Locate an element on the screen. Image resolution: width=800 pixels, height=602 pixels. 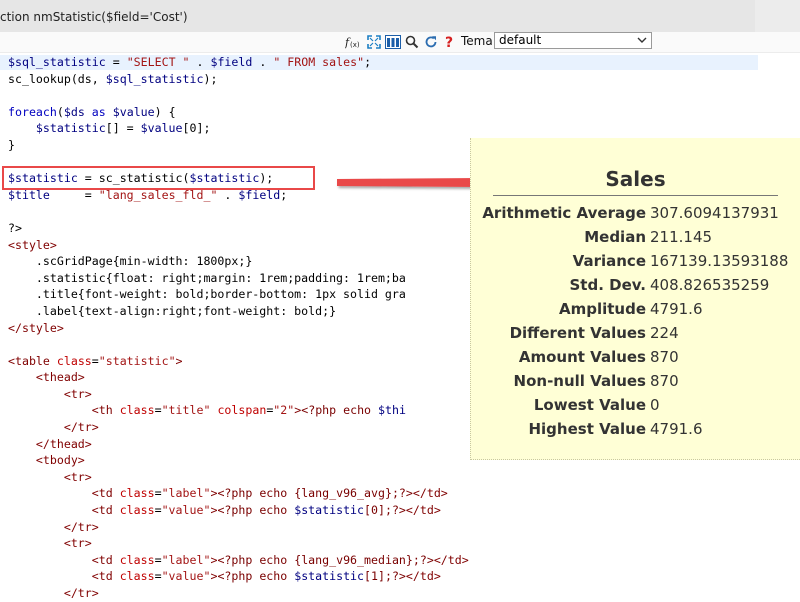
statistic-row: Median 211.145 is located at coordinates (635, 240).